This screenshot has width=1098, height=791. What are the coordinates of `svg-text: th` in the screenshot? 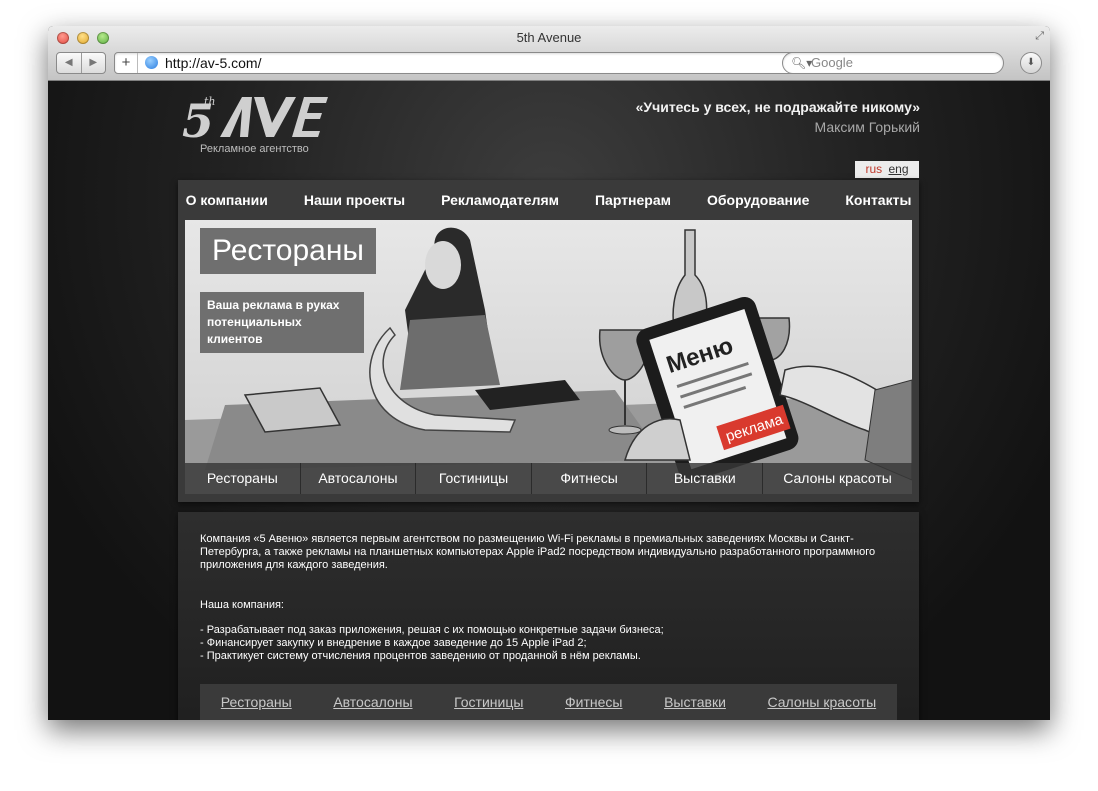 It's located at (210, 101).